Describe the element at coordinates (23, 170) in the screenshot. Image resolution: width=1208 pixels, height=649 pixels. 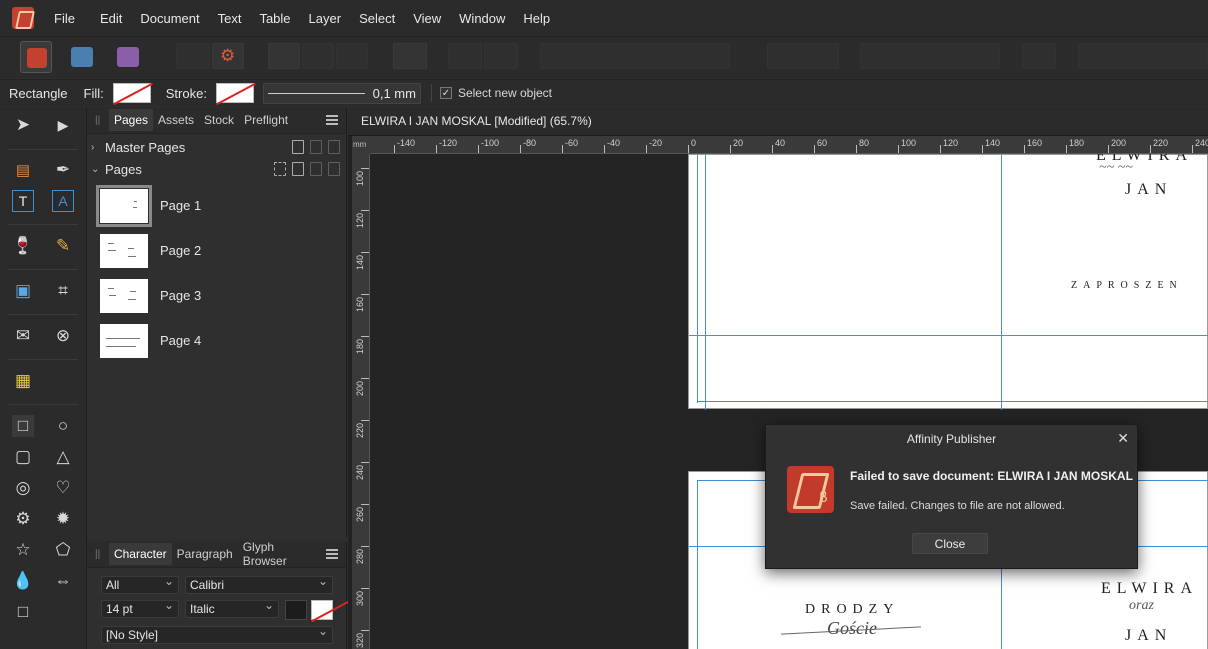
I see `frame-text-tool-icon: ▤` at that location.